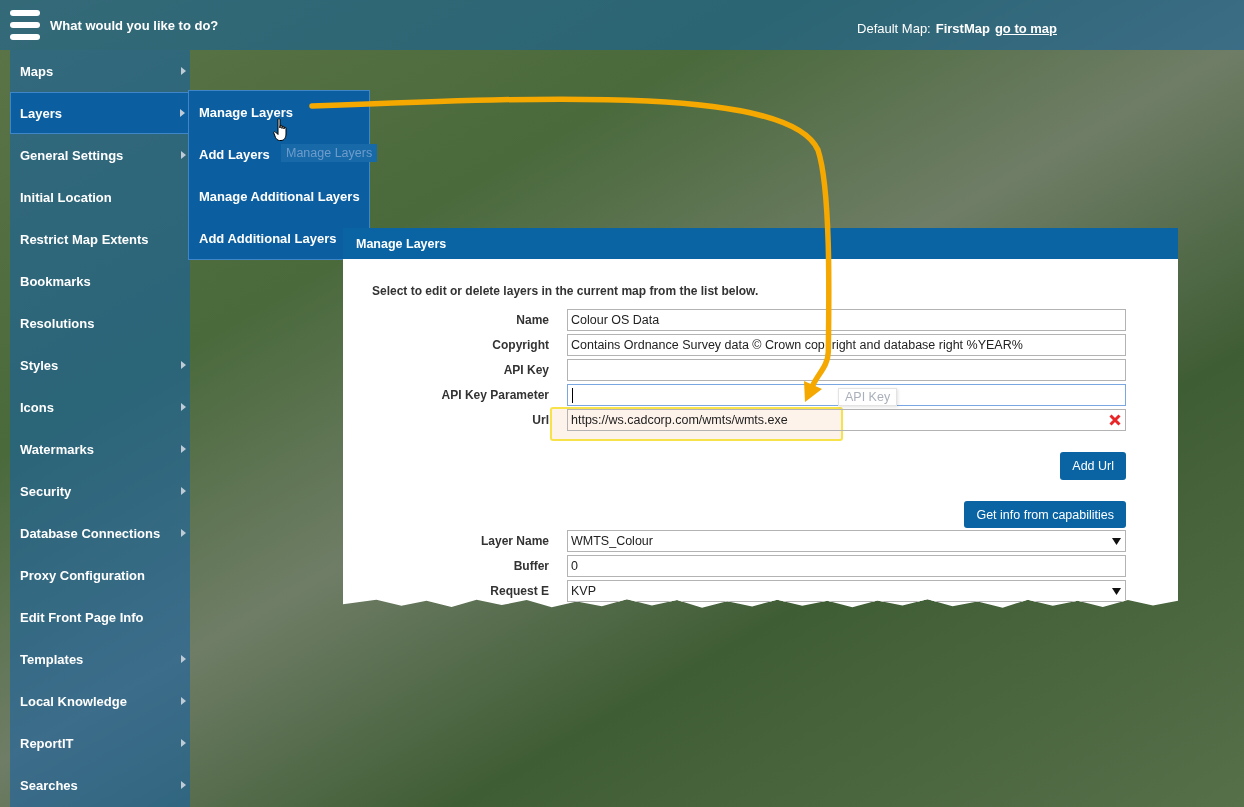 This screenshot has height=807, width=1244. I want to click on sidebar-item: Security, so click(100, 491).